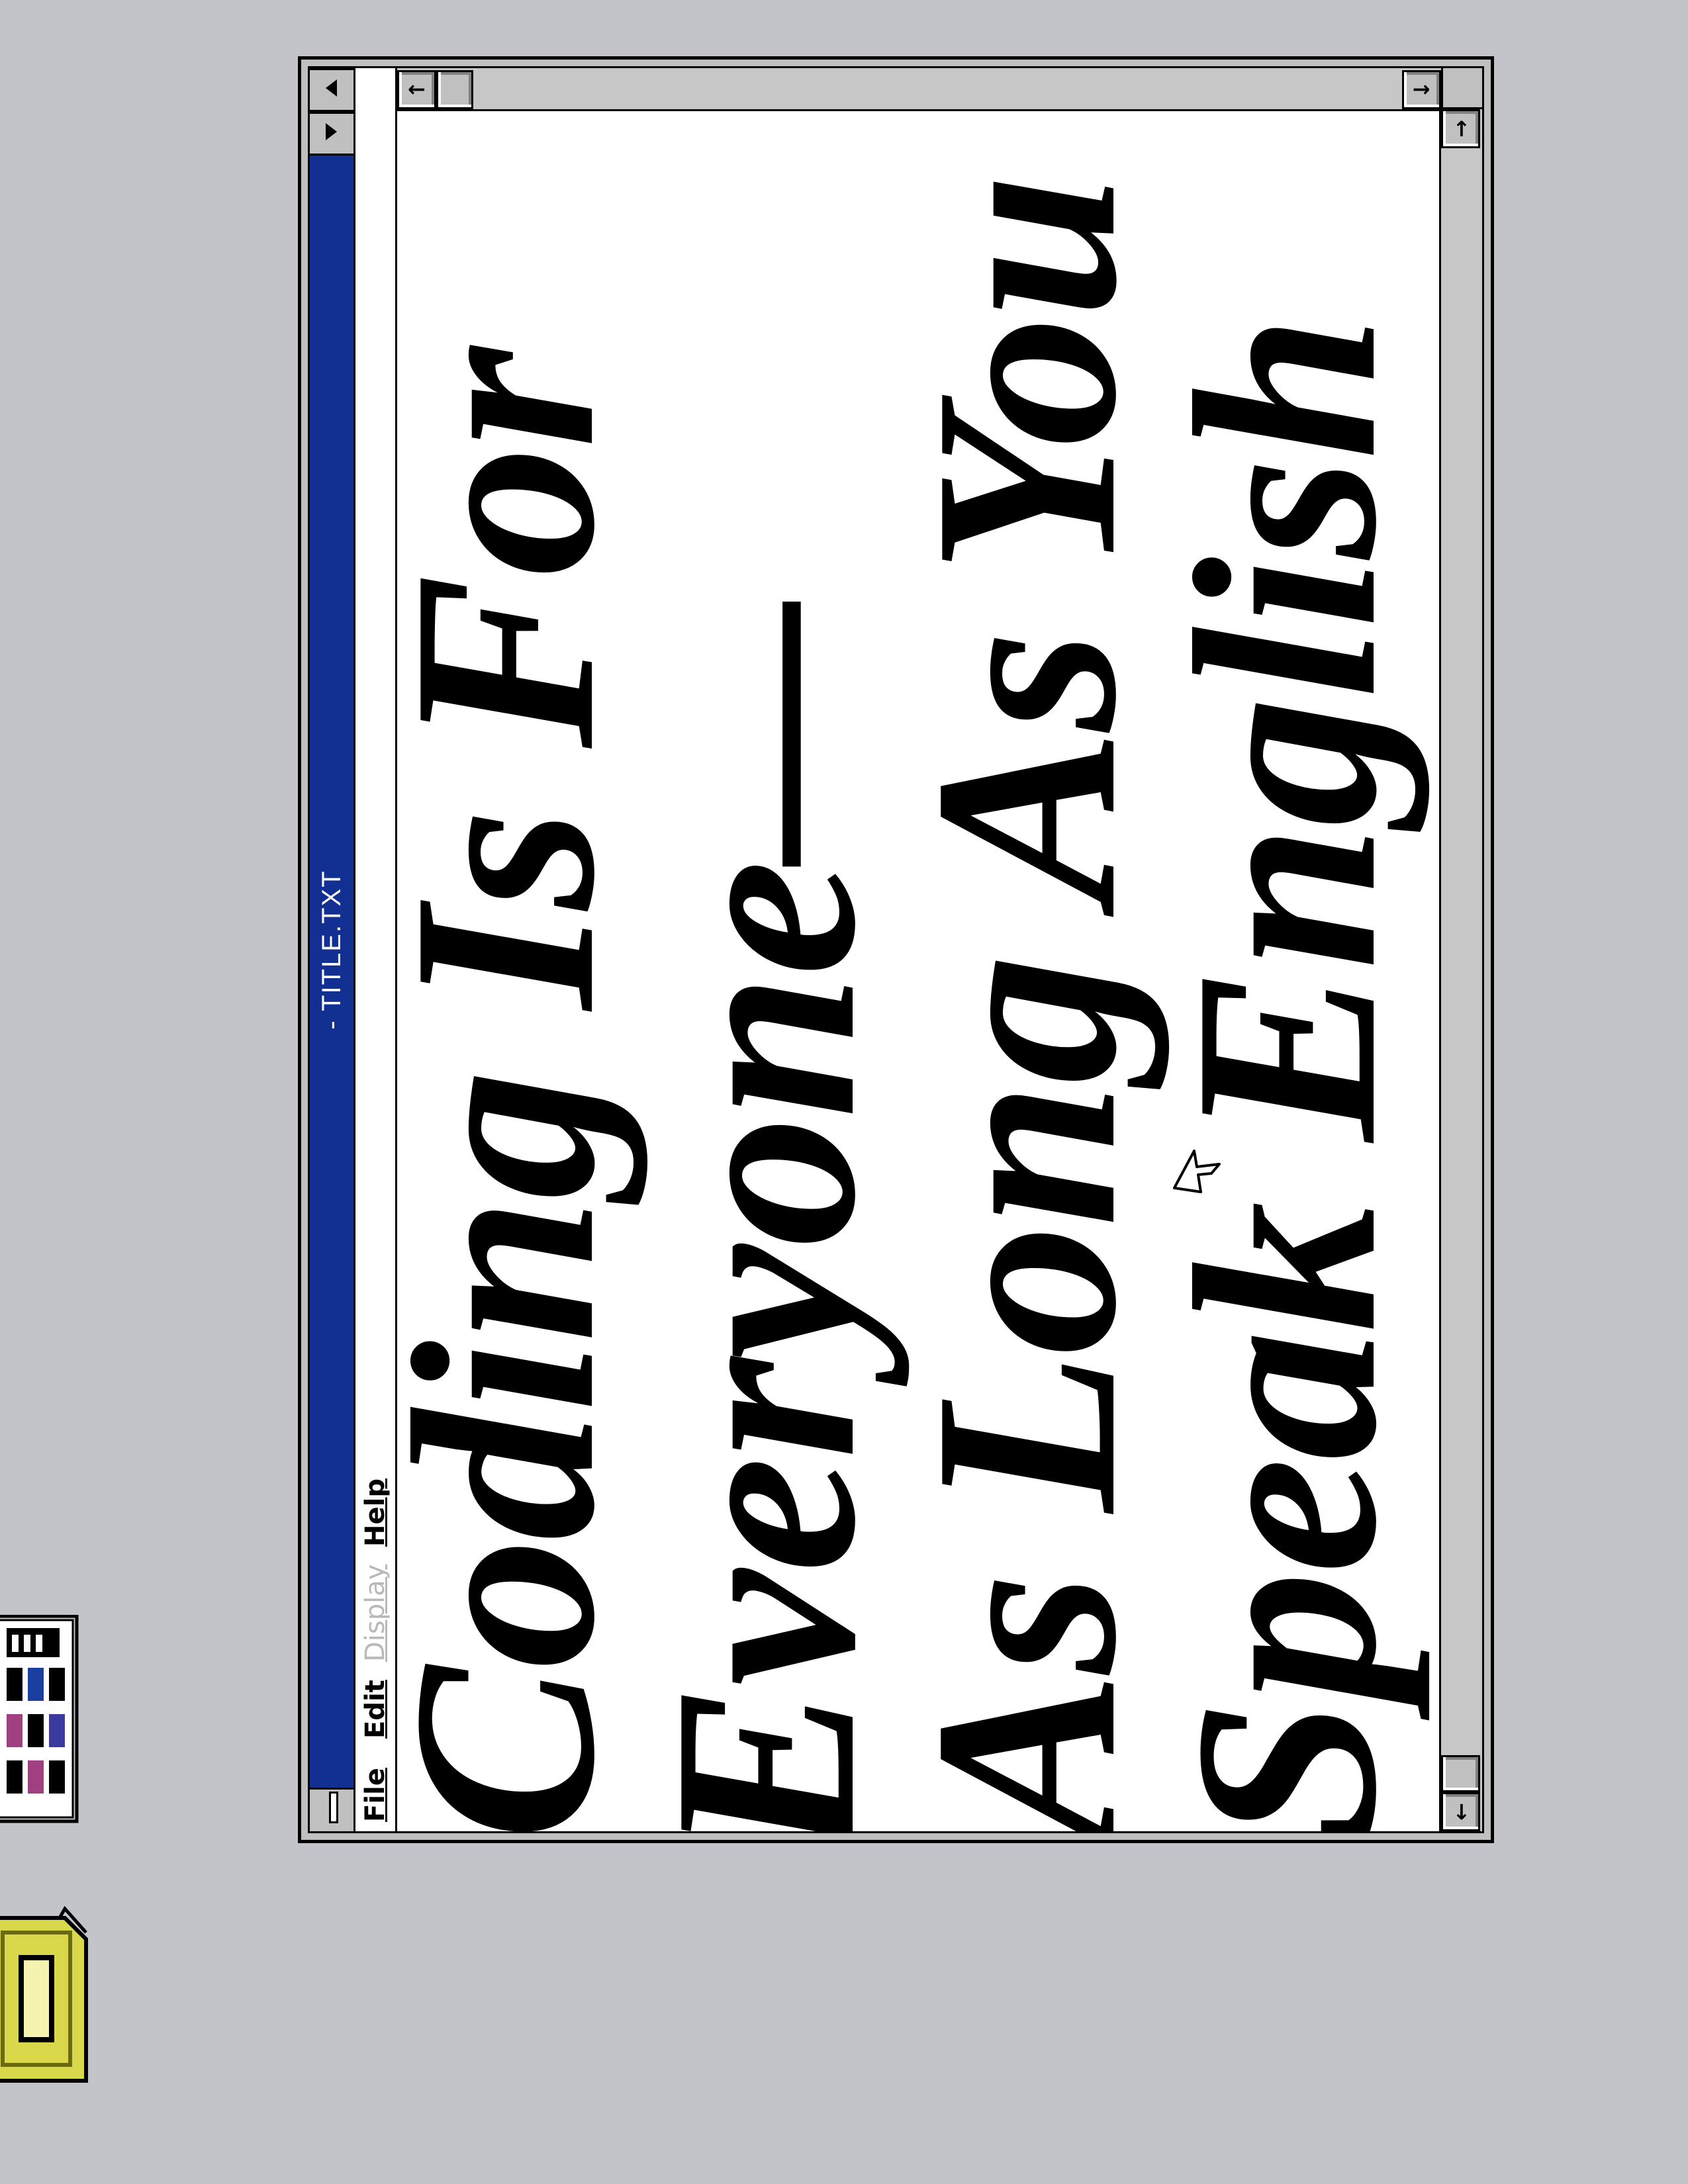 The image size is (1688, 2184). I want to click on maximize-icon, so click(331, 90).